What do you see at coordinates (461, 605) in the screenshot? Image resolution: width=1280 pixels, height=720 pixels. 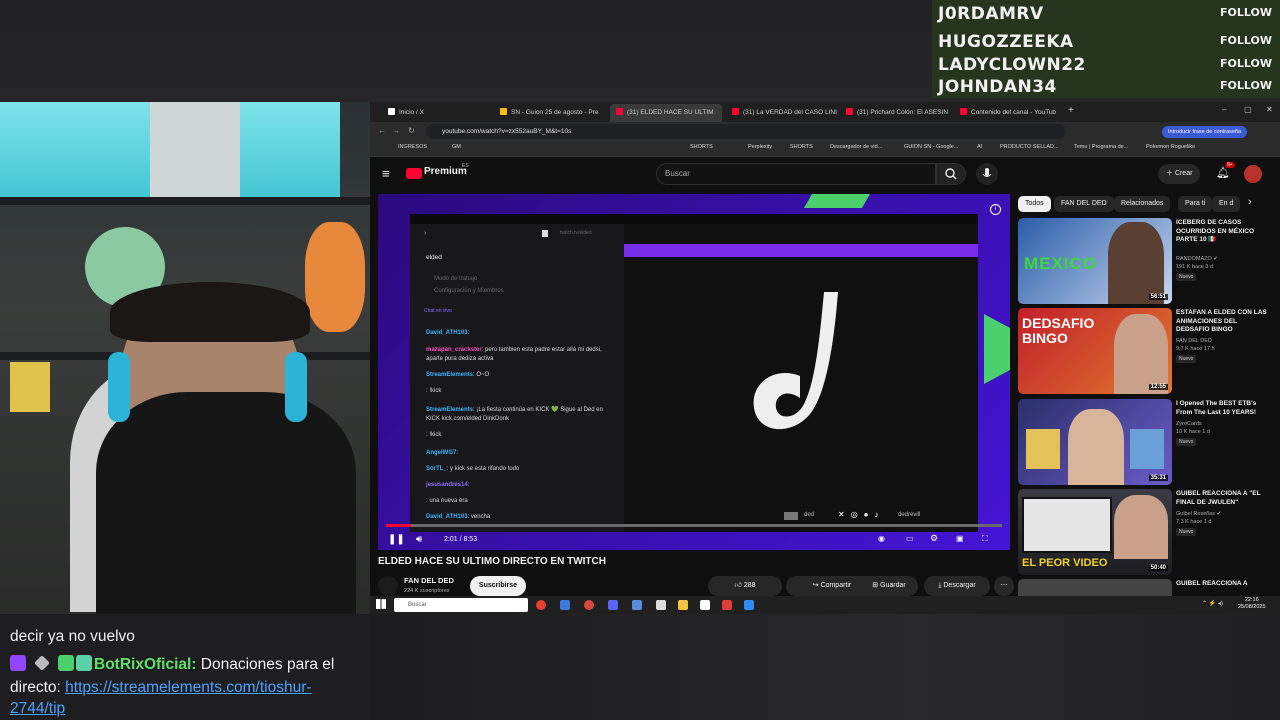 I see `taskbar-search: Buscar` at bounding box center [461, 605].